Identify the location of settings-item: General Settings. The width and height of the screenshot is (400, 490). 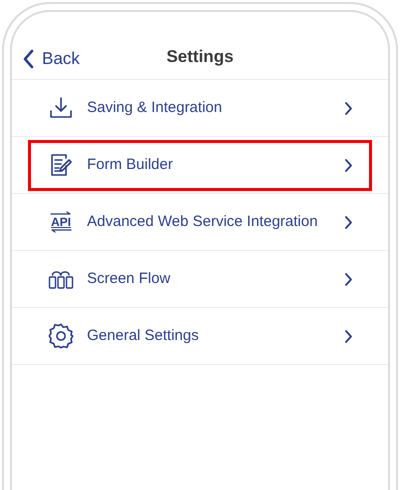
(200, 336).